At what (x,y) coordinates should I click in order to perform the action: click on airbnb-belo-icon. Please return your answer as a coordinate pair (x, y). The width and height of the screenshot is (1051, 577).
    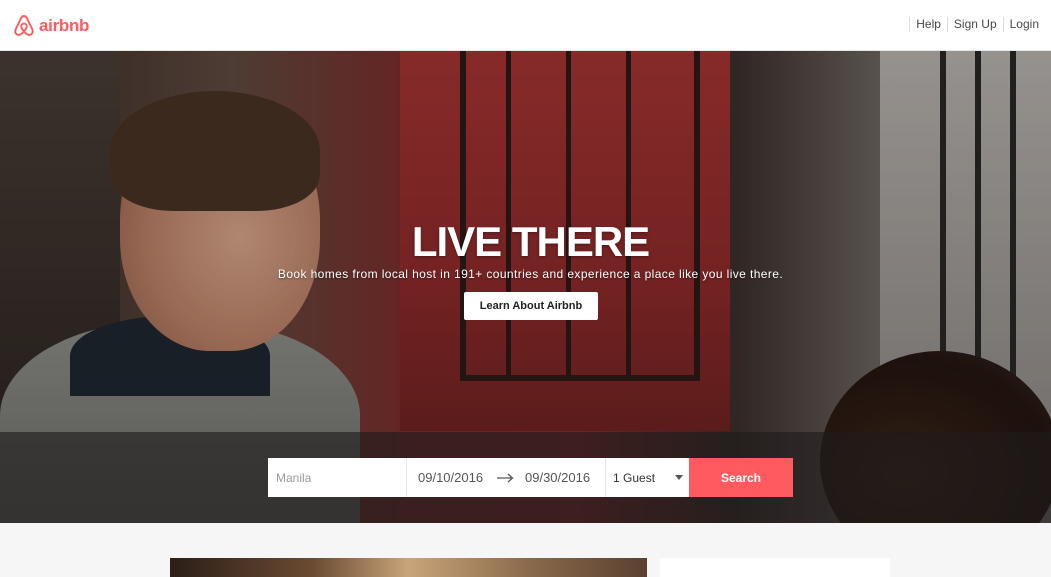
    Looking at the image, I should click on (24, 25).